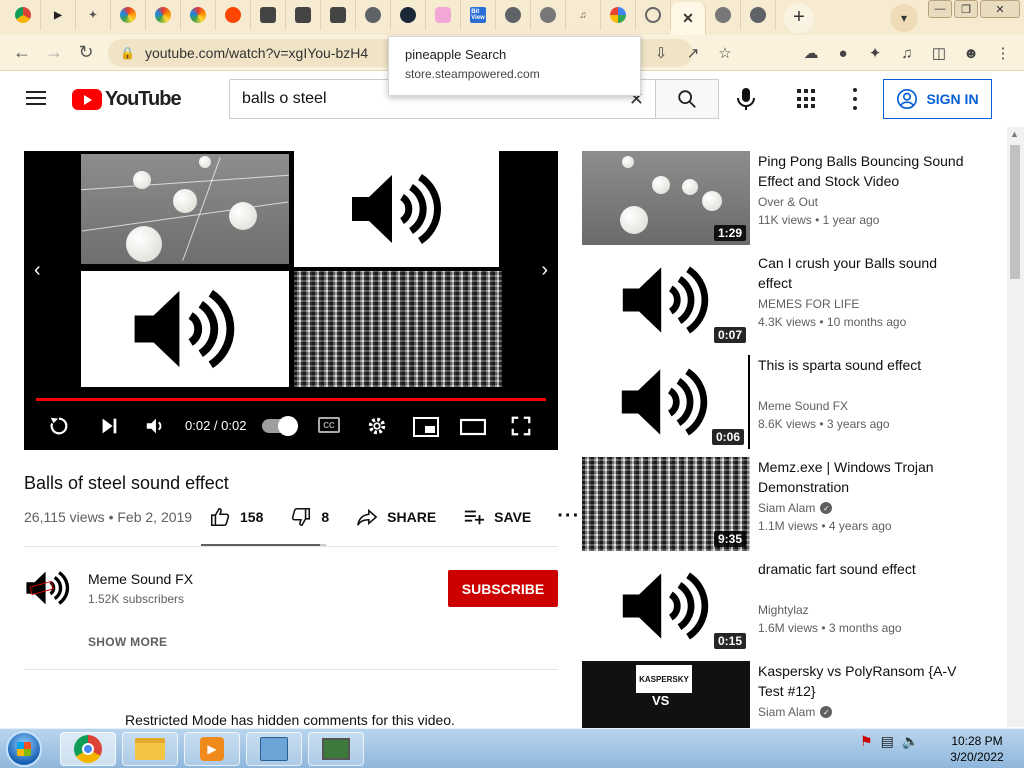 The height and width of the screenshot is (768, 1024). I want to click on subscribe-button: SUBSCRIBE, so click(503, 588).